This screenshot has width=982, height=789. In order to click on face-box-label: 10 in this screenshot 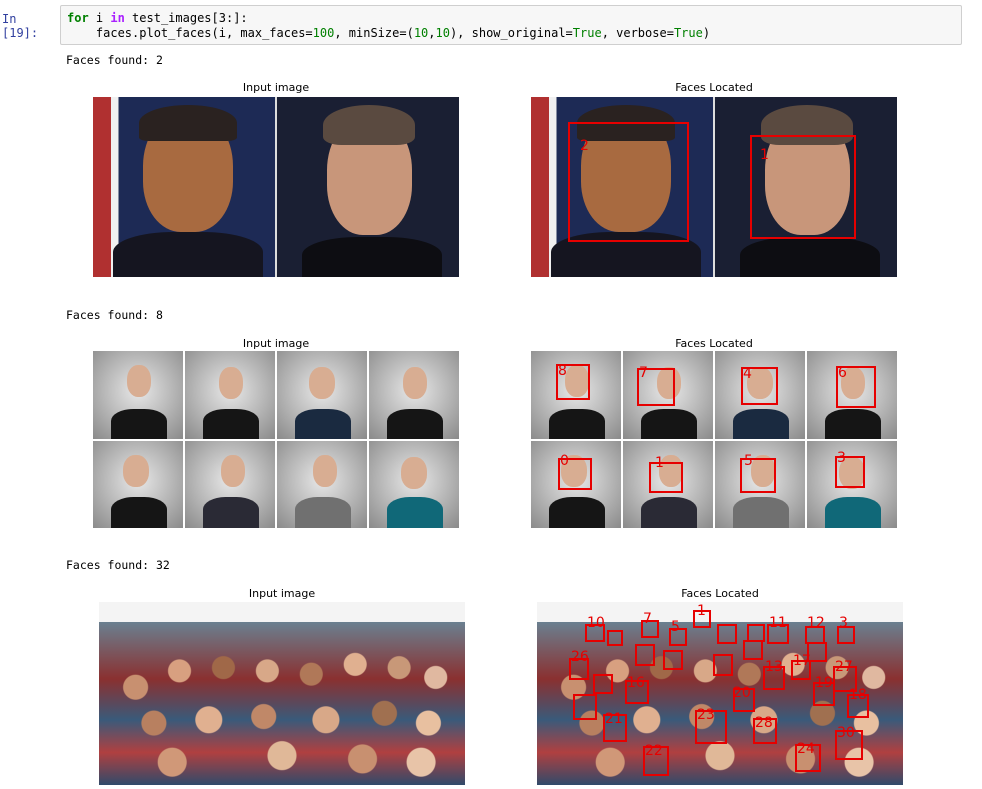, I will do `click(596, 623)`.